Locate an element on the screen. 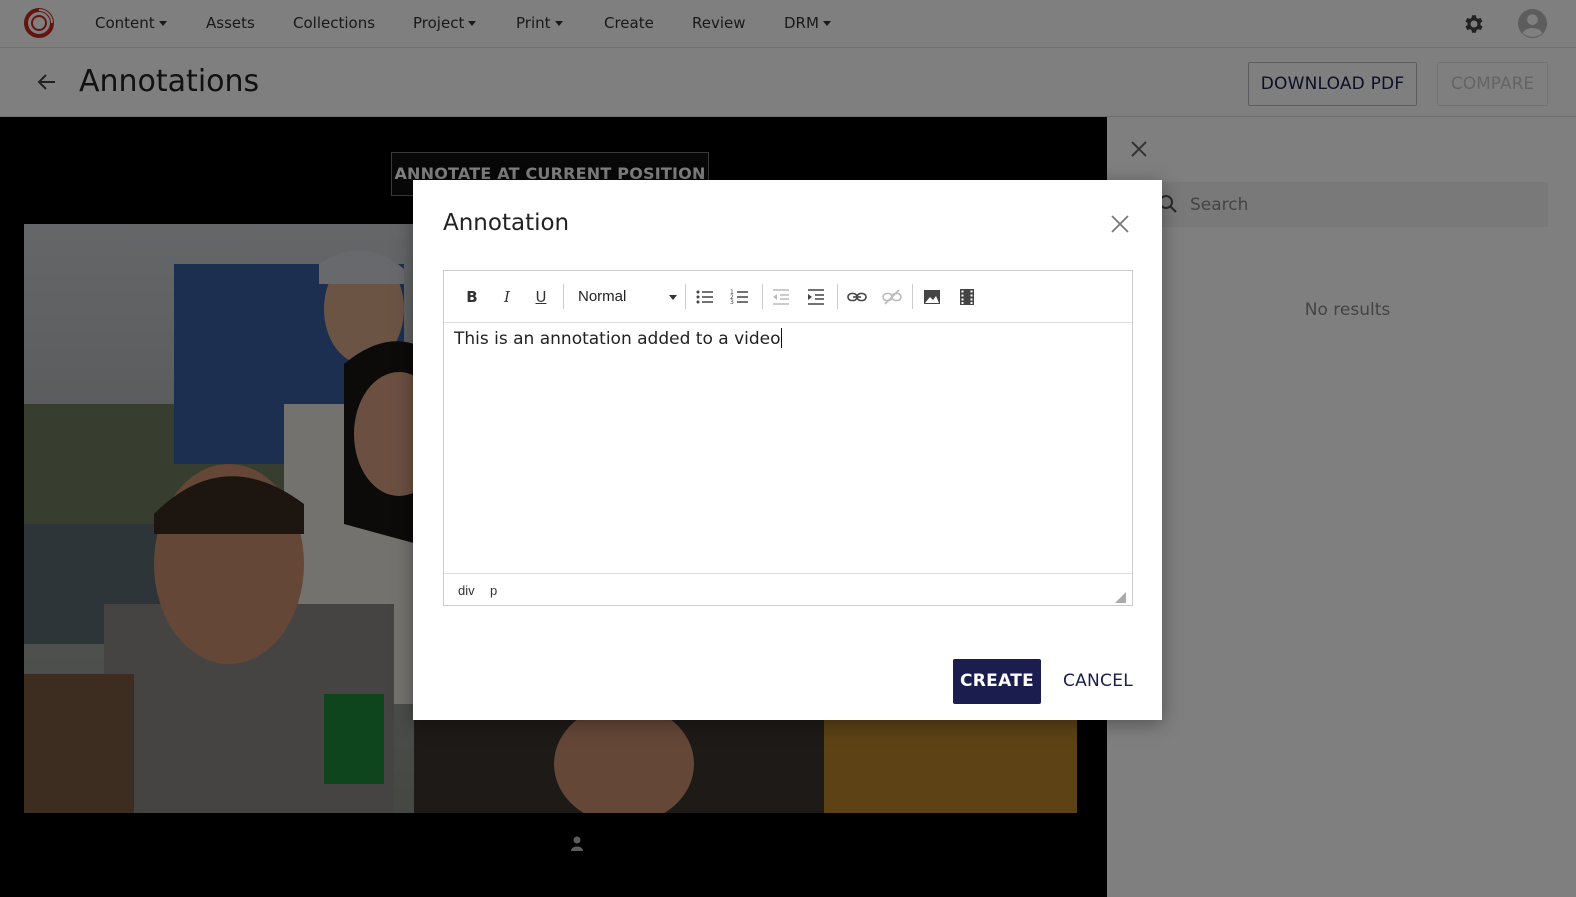  annotation-text: This is an annotation added to a video is located at coordinates (617, 339).